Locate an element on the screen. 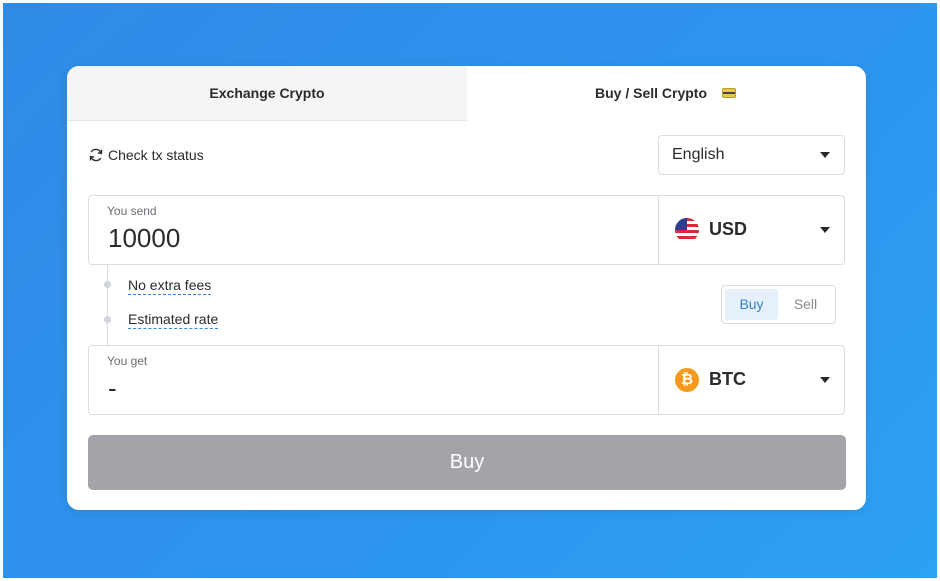 This screenshot has width=940, height=581. bitcoin-icon: ₿ is located at coordinates (687, 380).